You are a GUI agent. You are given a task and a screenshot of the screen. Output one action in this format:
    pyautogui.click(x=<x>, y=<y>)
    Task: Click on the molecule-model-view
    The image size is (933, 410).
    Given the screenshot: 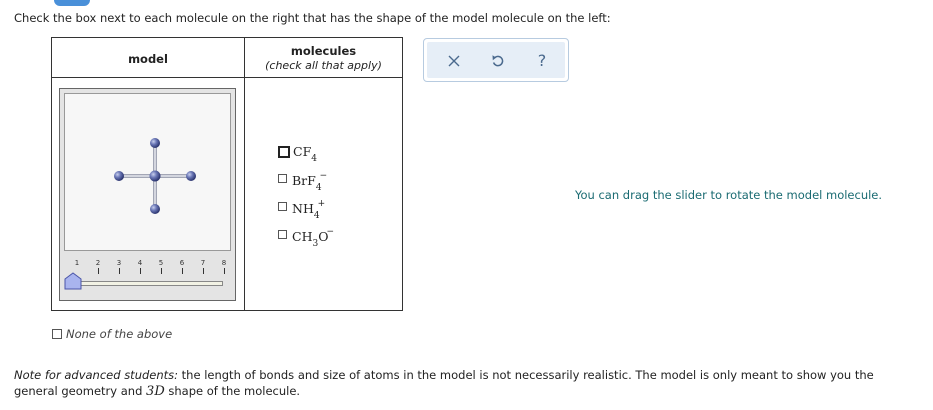 What is the action you would take?
    pyautogui.click(x=147, y=172)
    